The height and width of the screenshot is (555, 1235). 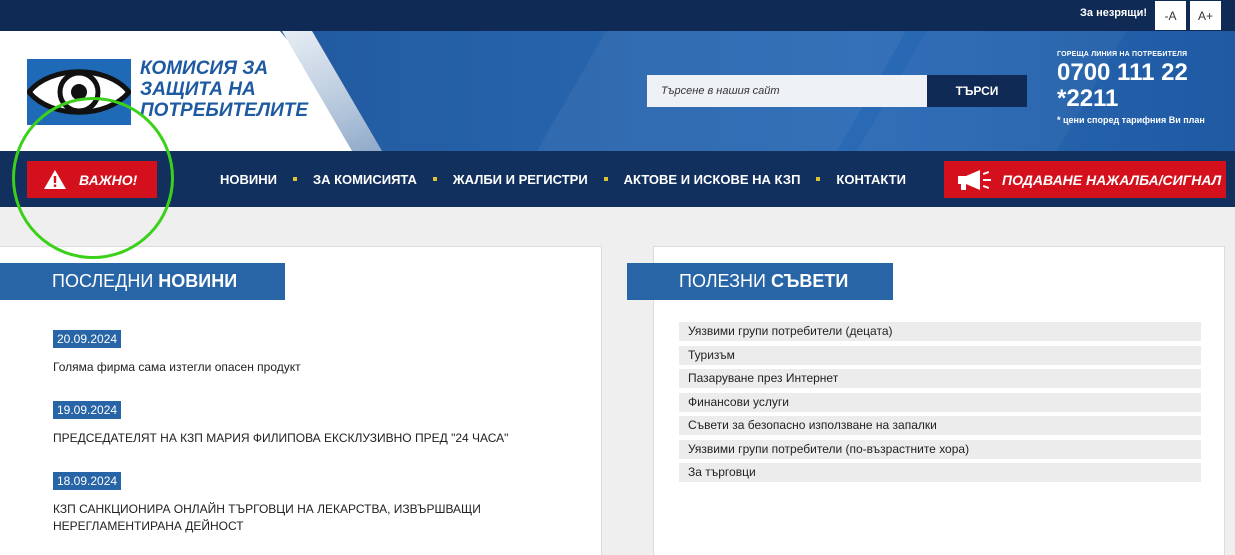 I want to click on submit-complaint-button: ПОДАВАНЕ НАЖАЛБА/СИГНАЛ, so click(x=1085, y=179).